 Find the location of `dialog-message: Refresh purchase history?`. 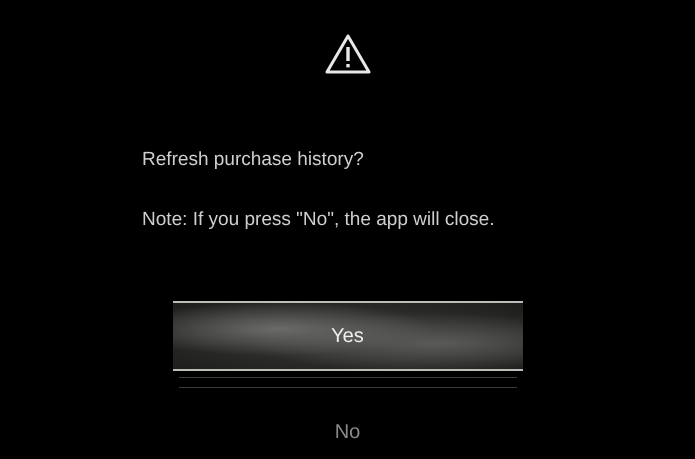

dialog-message: Refresh purchase history? is located at coordinates (253, 160).